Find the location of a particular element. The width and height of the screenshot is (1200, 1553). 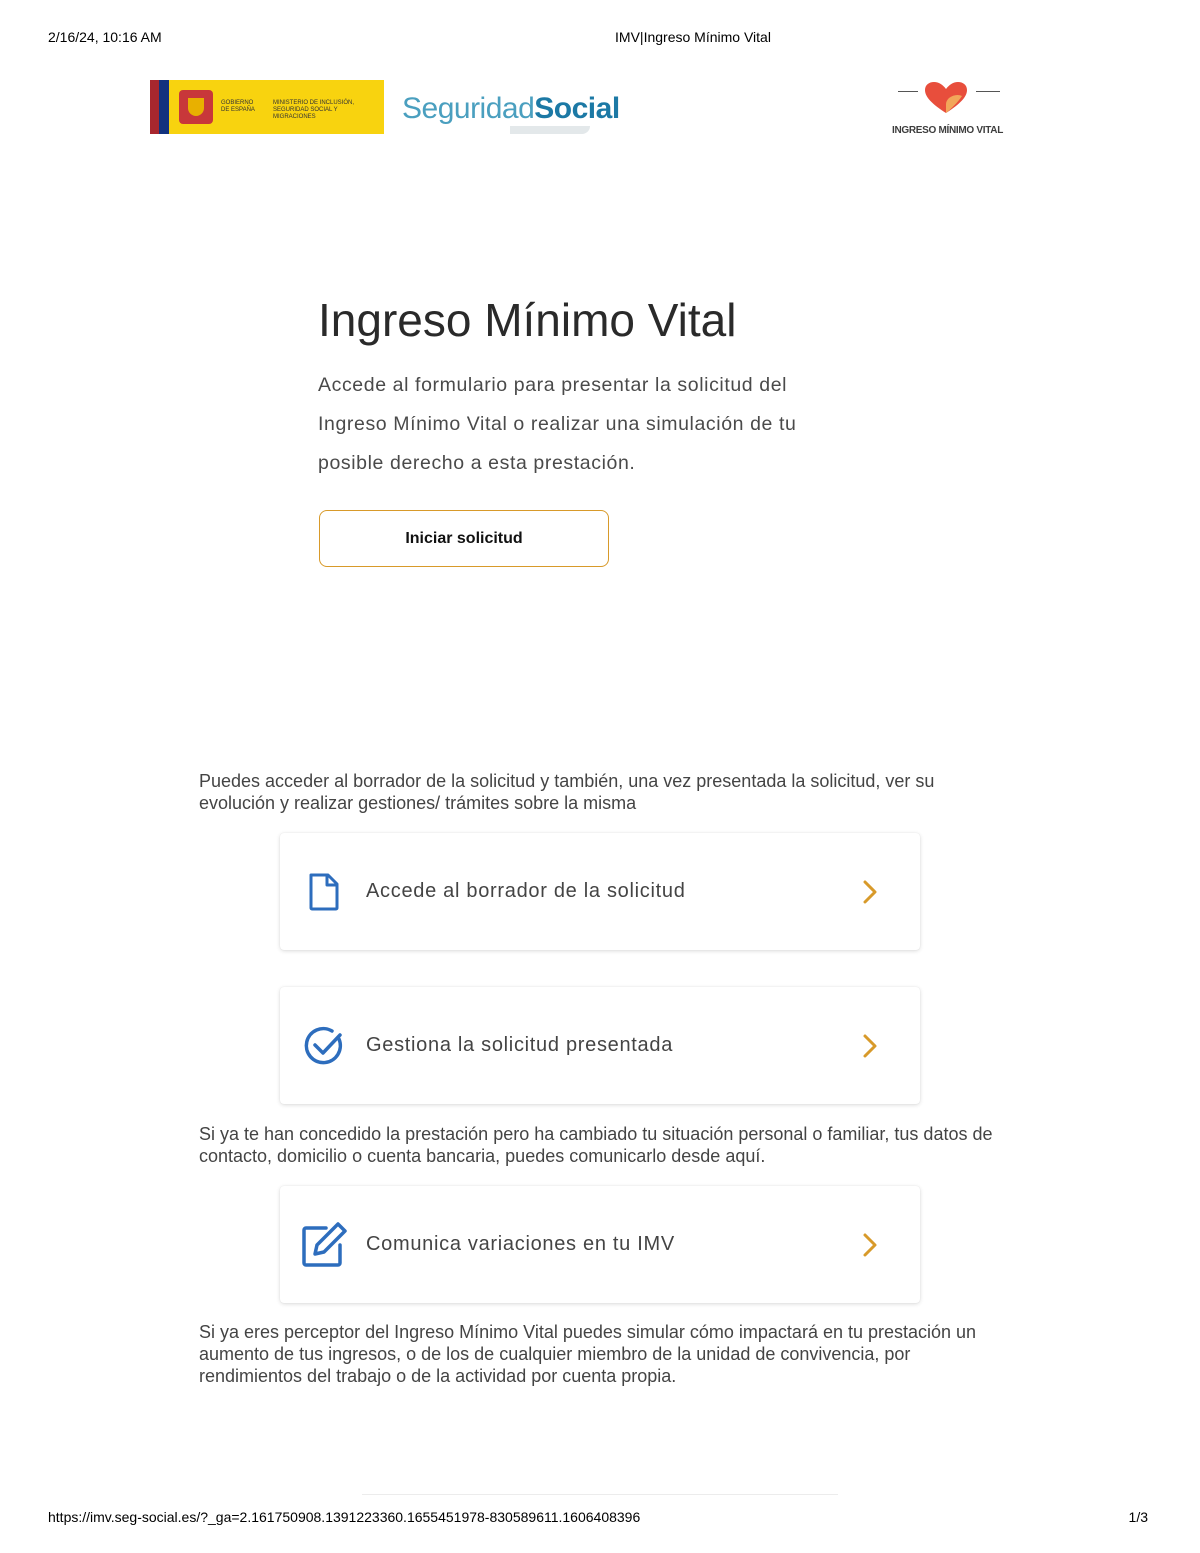

seguridad-social-logo-part1: Seguridad is located at coordinates (468, 108).